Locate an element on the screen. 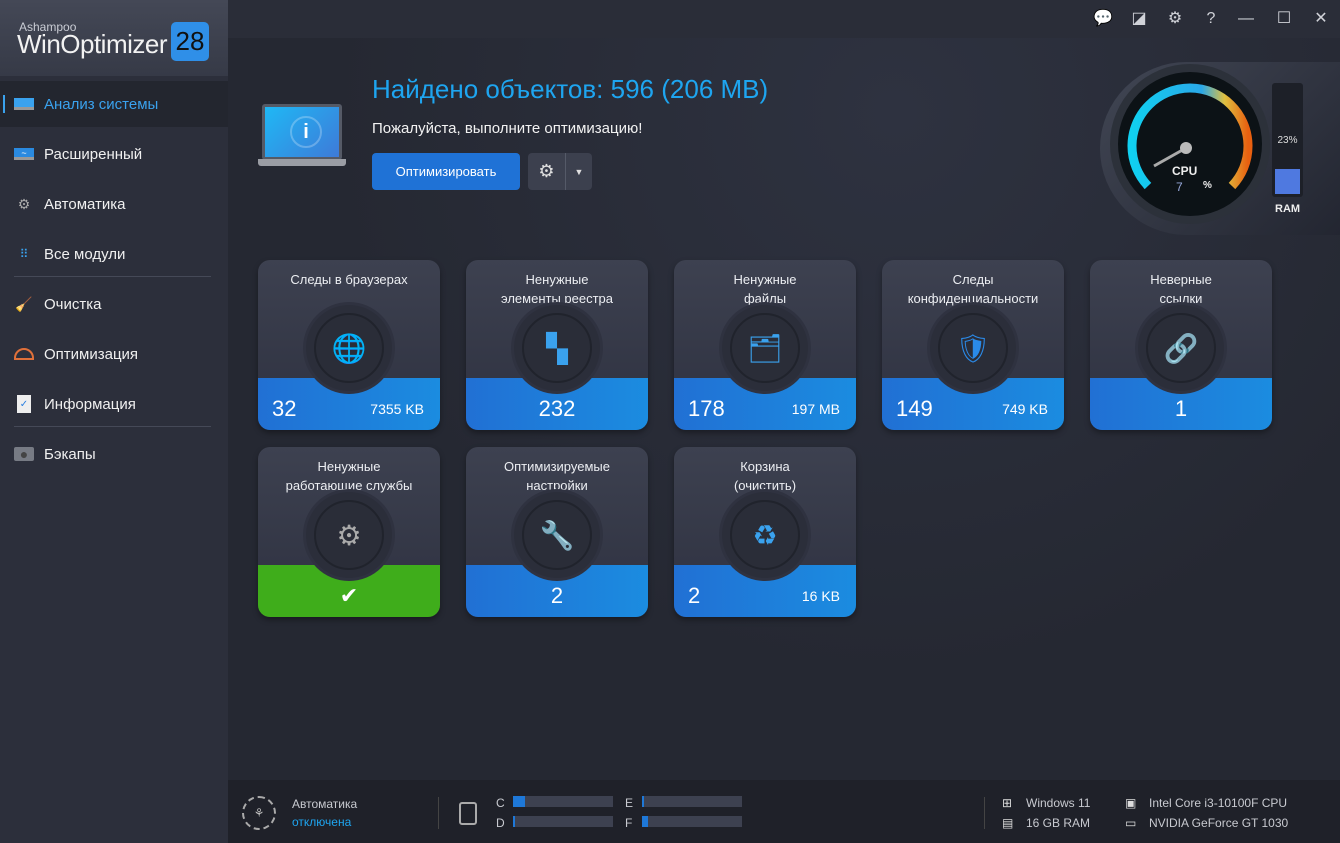 The height and width of the screenshot is (843, 1340). card-title: Ненужные файлы is located at coordinates (765, 289).